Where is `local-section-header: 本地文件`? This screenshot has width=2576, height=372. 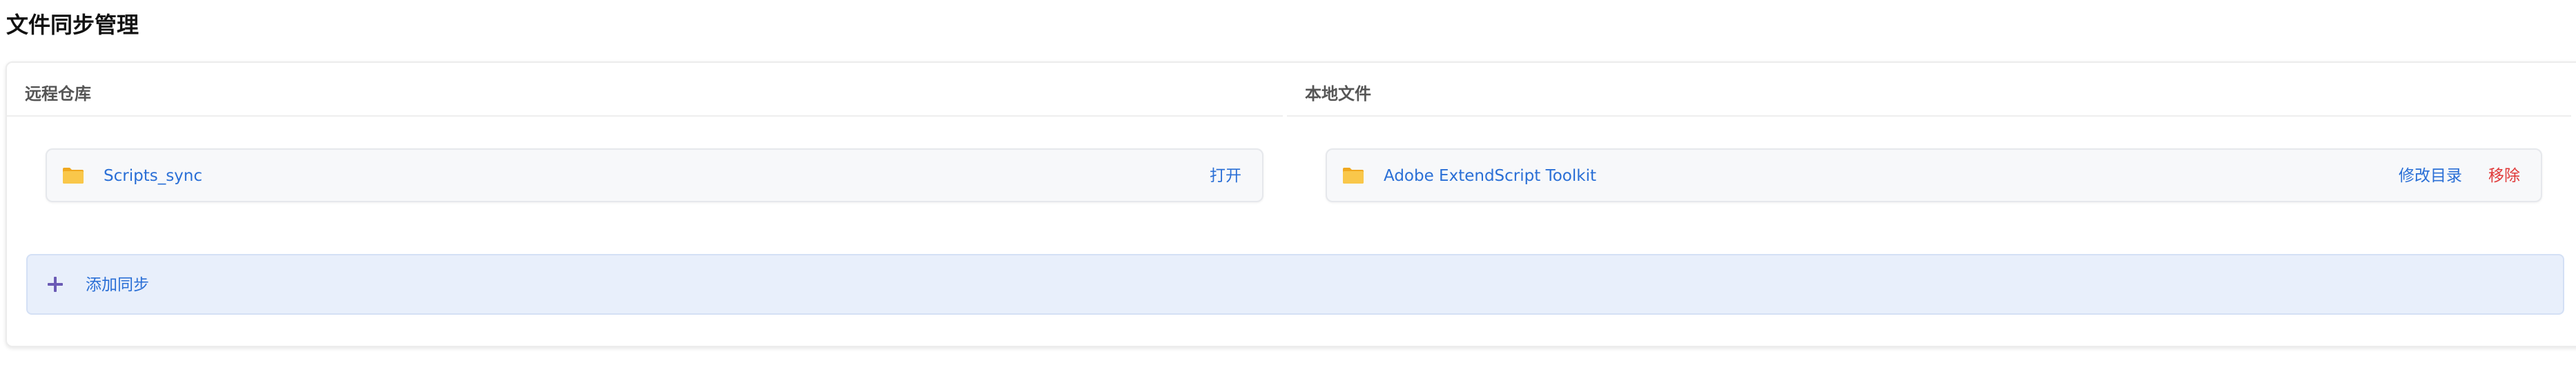 local-section-header: 本地文件 is located at coordinates (1929, 100).